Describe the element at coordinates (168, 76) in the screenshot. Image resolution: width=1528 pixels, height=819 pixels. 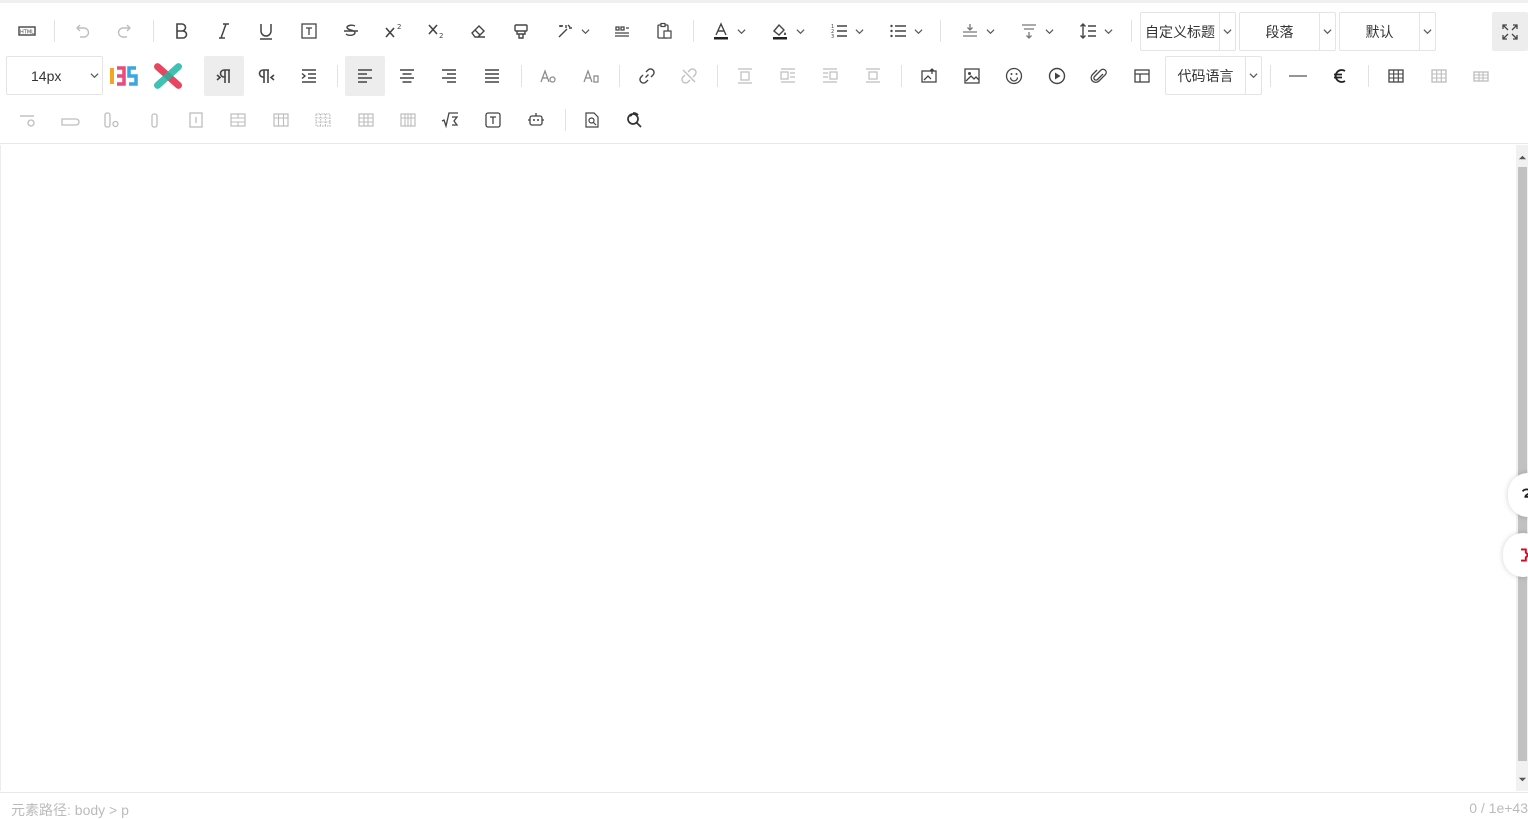
I see `xiumi-logo-icon` at that location.